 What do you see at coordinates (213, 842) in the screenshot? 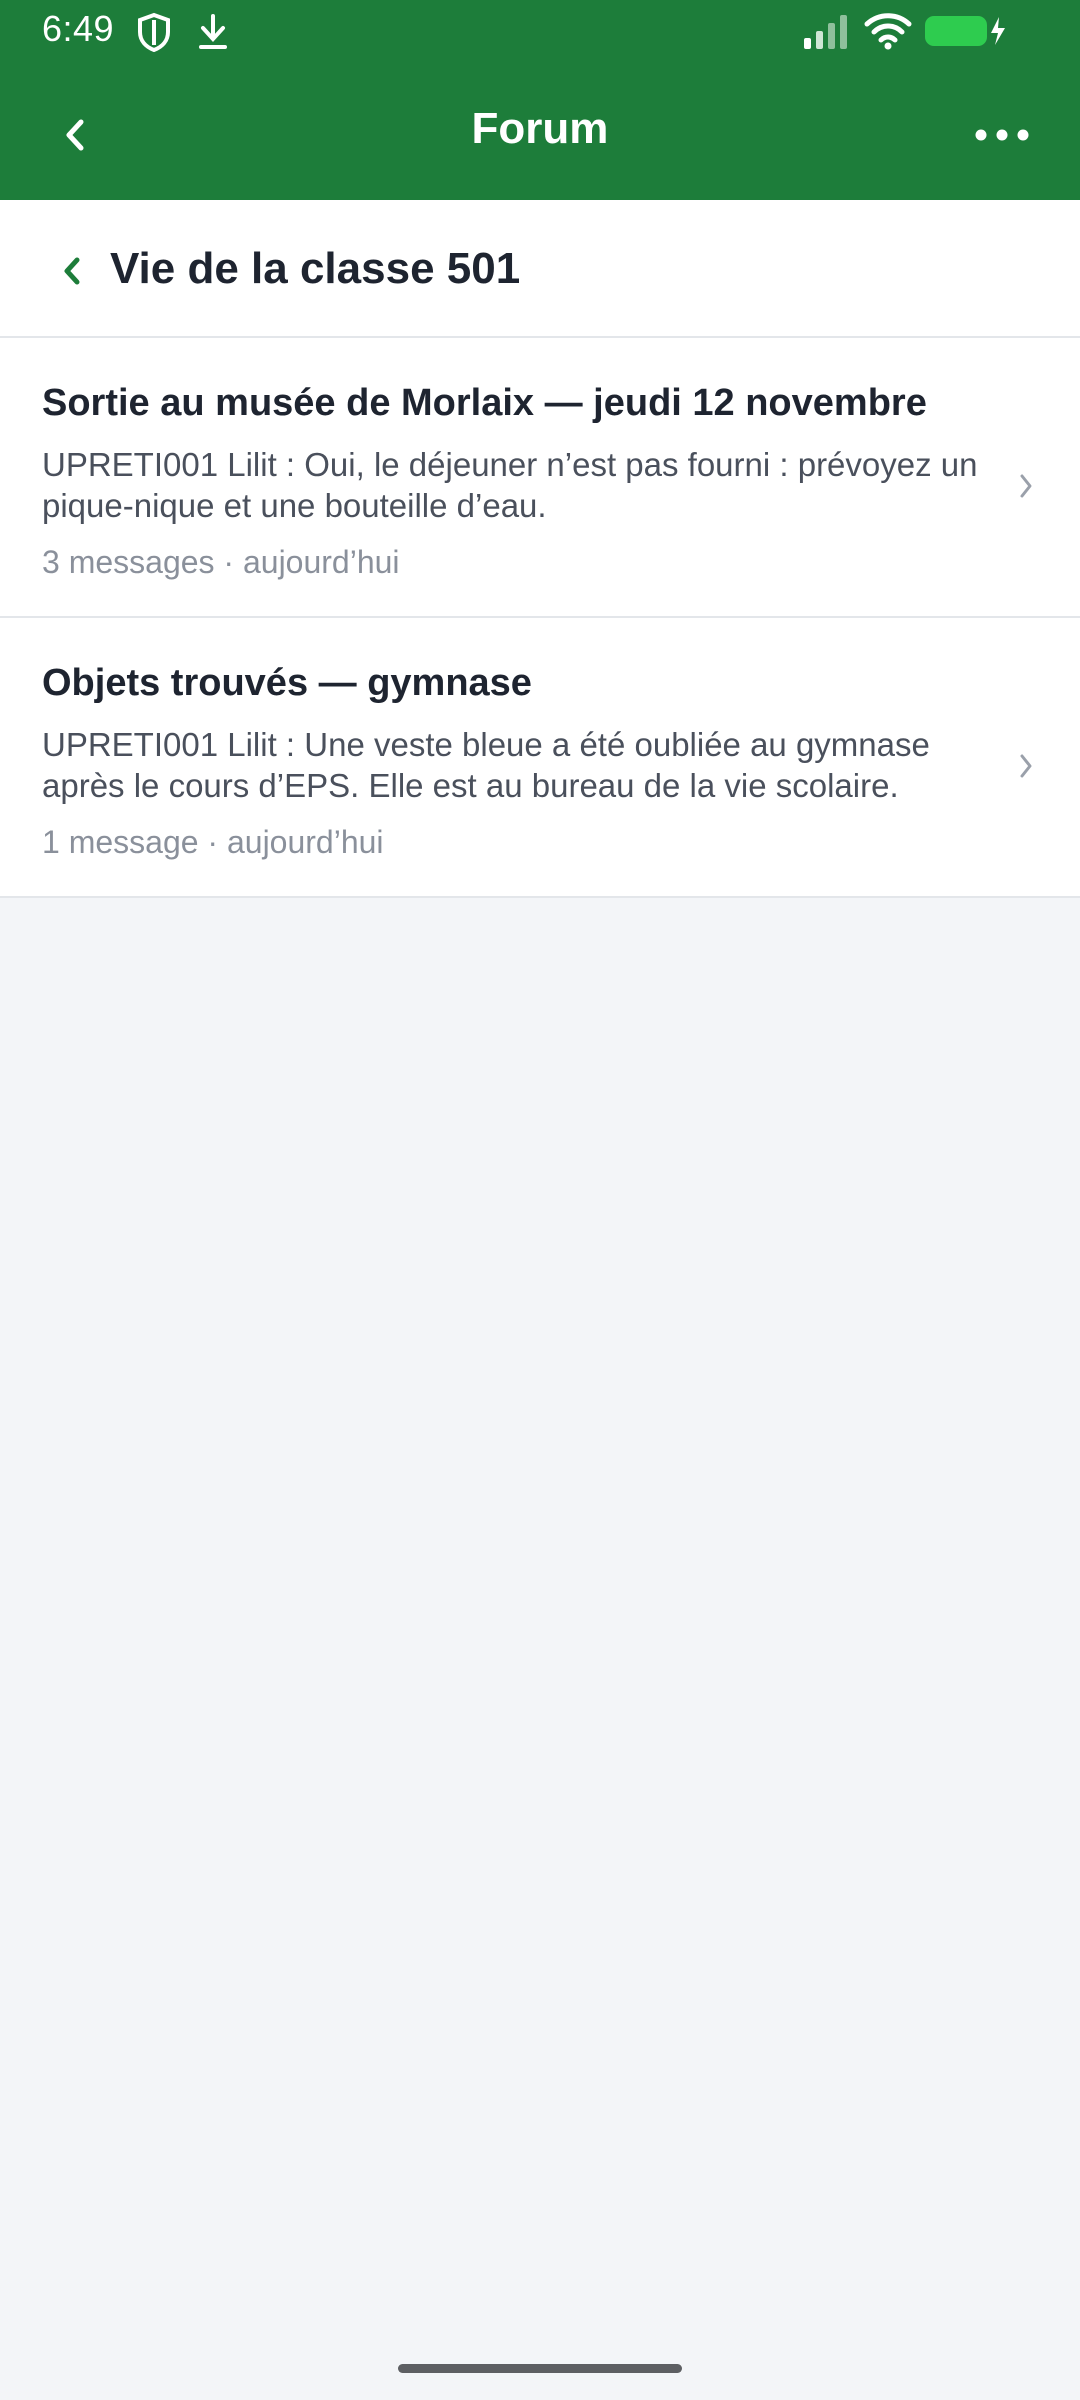
I see `topic-meta: 1 message · aujourd’hui` at bounding box center [213, 842].